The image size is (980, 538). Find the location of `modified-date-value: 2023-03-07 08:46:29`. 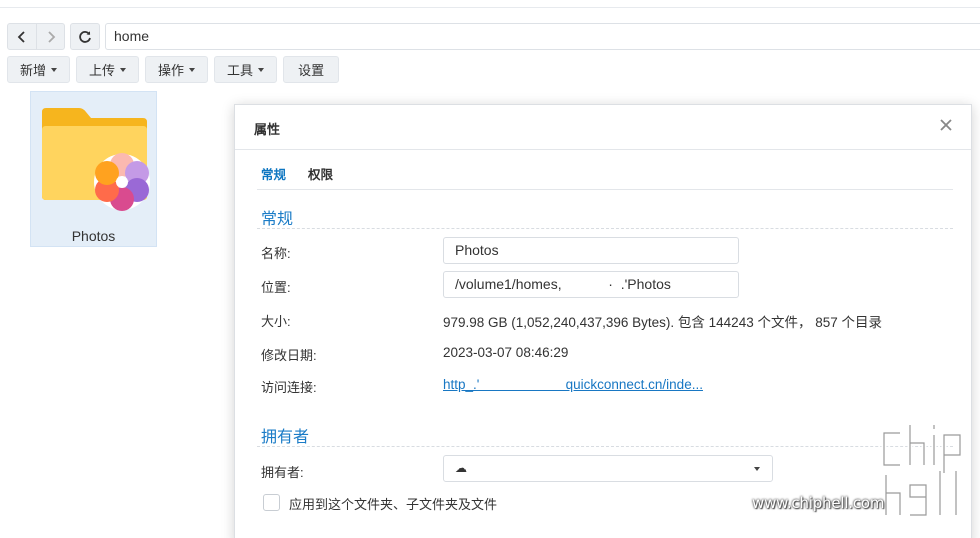

modified-date-value: 2023-03-07 08:46:29 is located at coordinates (506, 352).